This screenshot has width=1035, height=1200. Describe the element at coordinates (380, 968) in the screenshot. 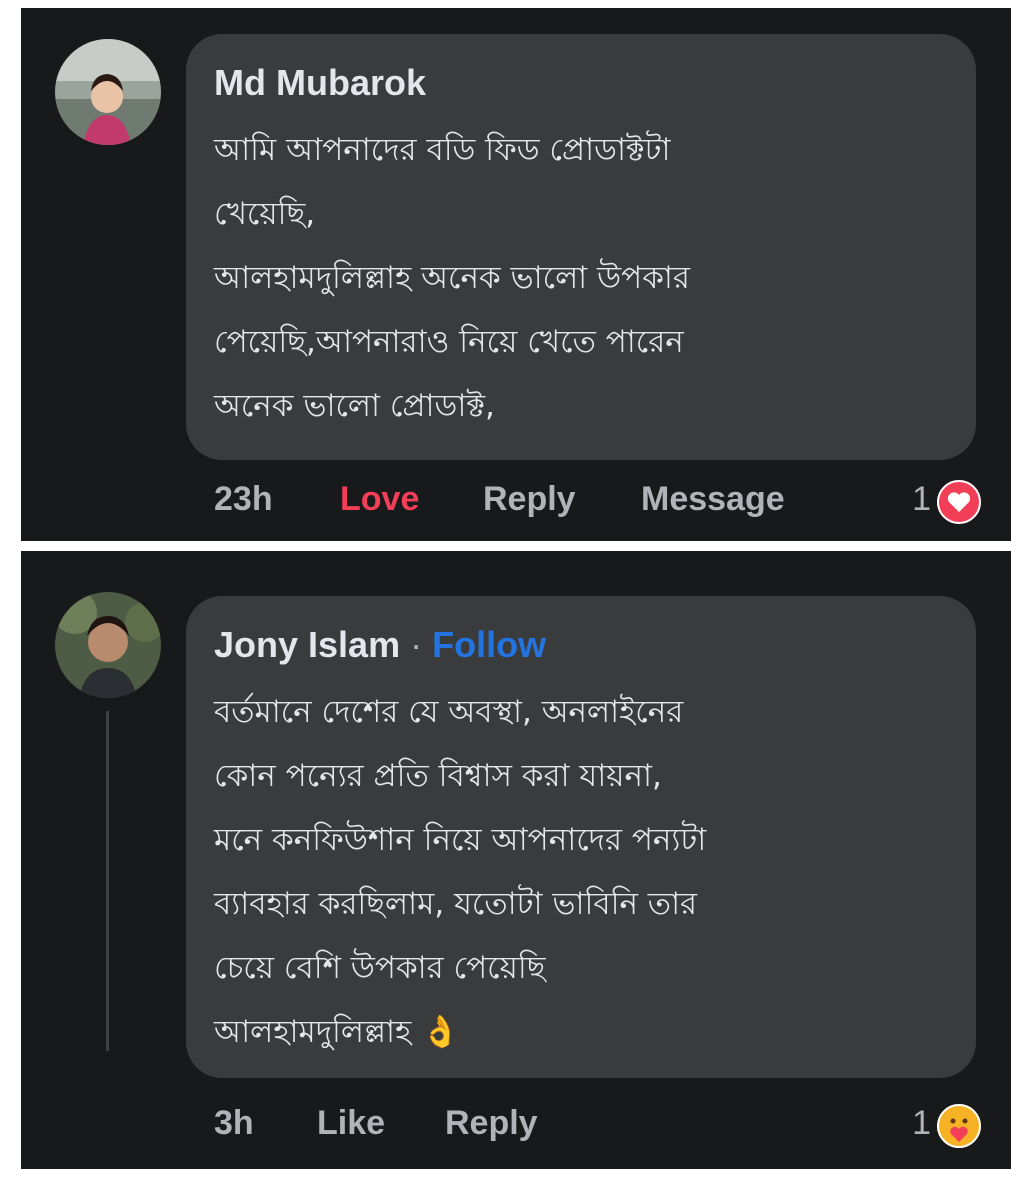

I see `comment-text-line: চেয়ে বেশি উপকার পেয়েছি` at that location.